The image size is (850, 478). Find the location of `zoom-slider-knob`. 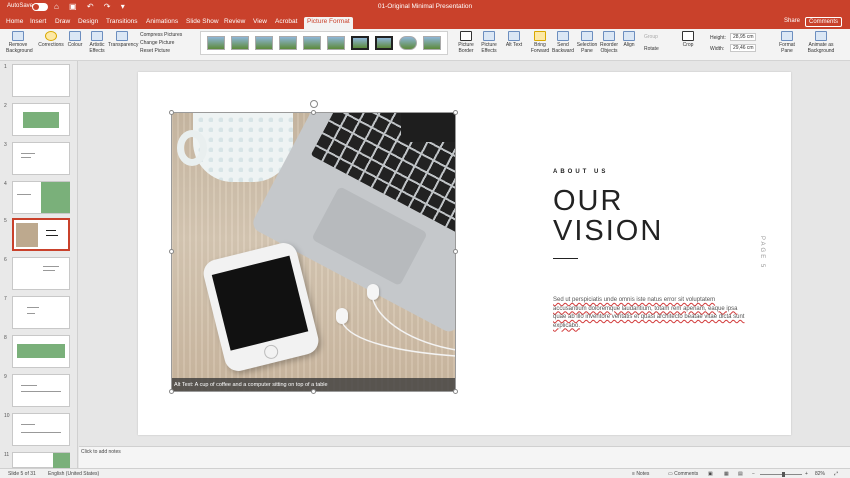

zoom-slider-knob is located at coordinates (783, 474).